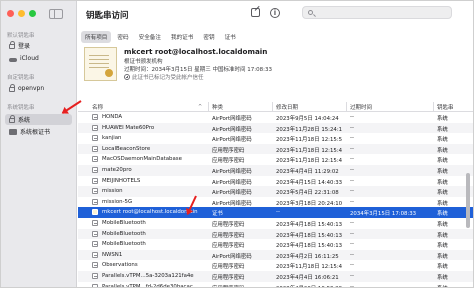  What do you see at coordinates (120, 265) in the screenshot?
I see `item-name: Observations` at bounding box center [120, 265].